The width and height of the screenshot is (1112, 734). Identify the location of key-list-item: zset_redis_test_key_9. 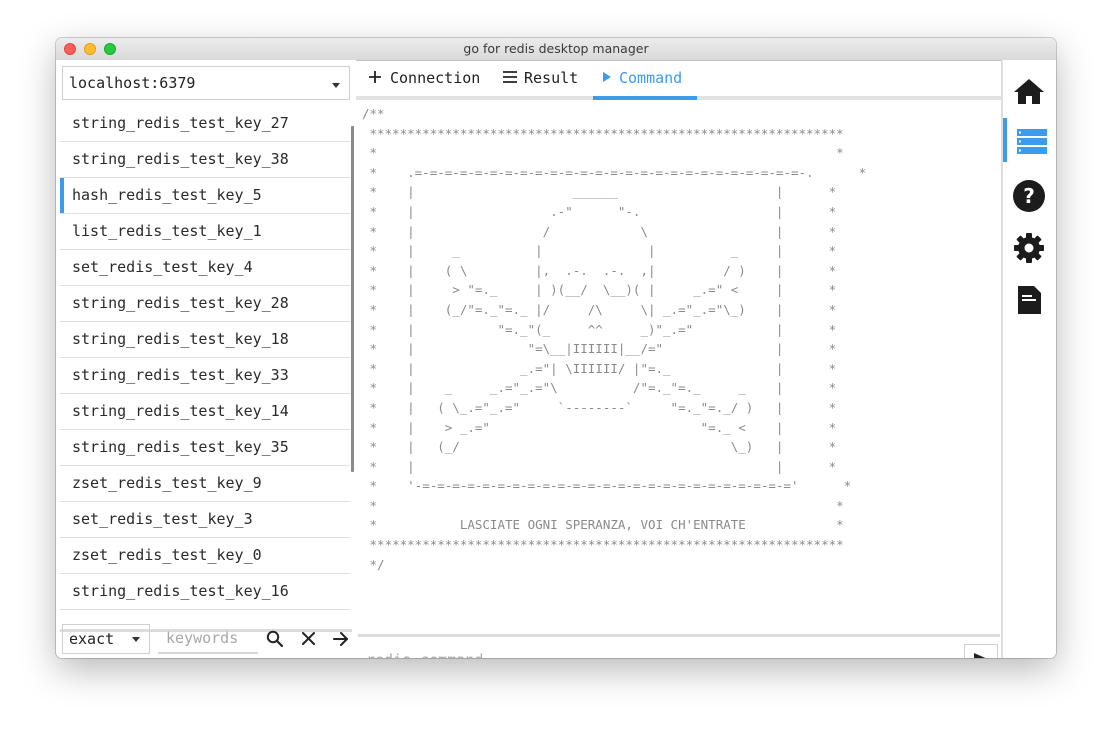
(205, 484).